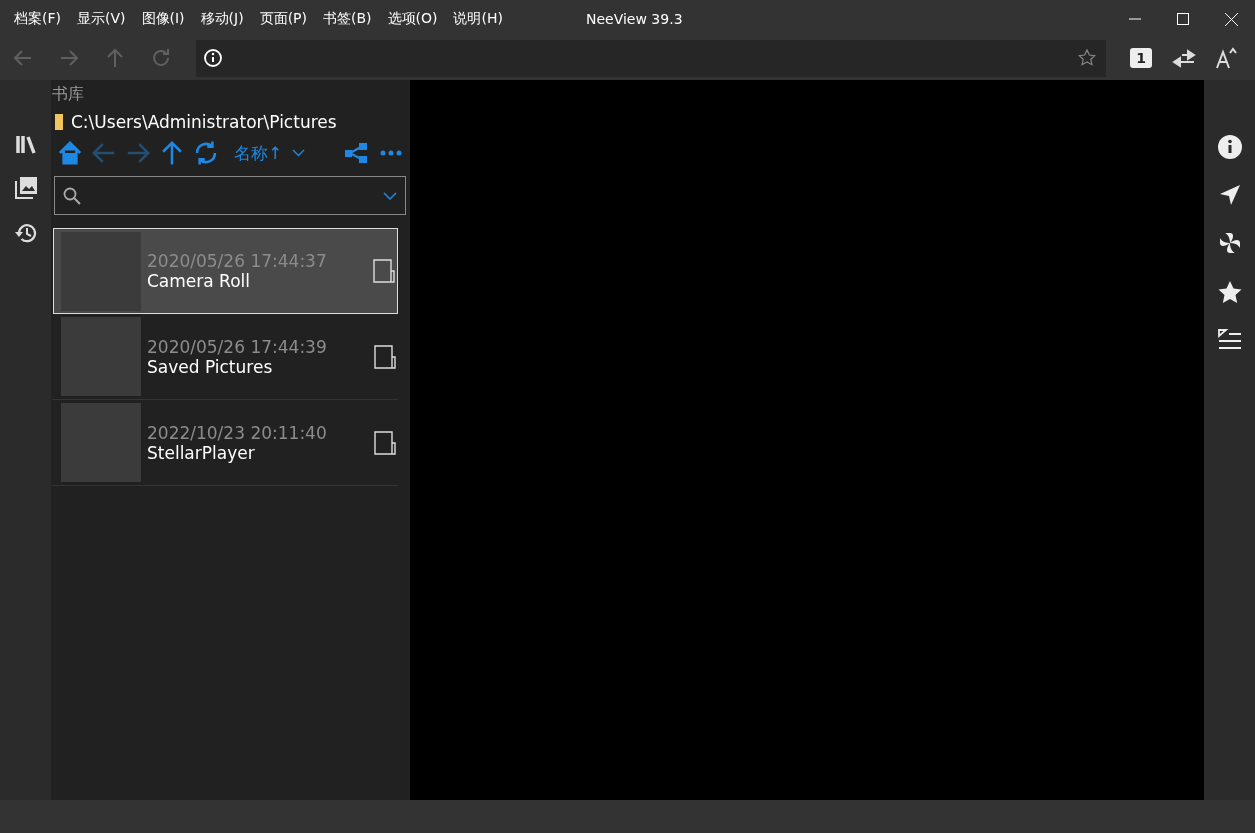  Describe the element at coordinates (222, 19) in the screenshot. I see `menu-item: 移动(J)` at that location.